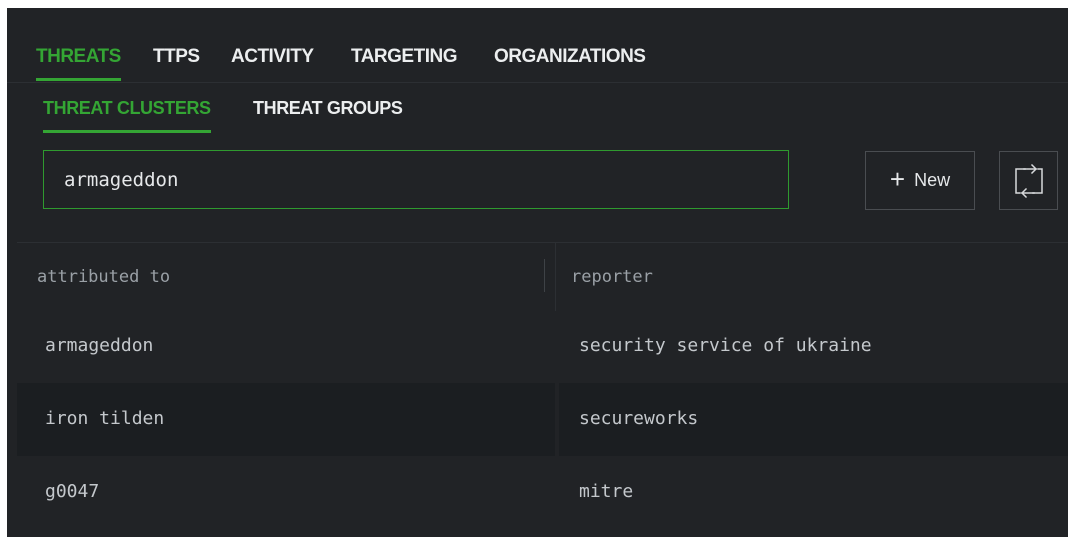  Describe the element at coordinates (272, 57) in the screenshot. I see `tab-activity: ACTIVITY` at that location.